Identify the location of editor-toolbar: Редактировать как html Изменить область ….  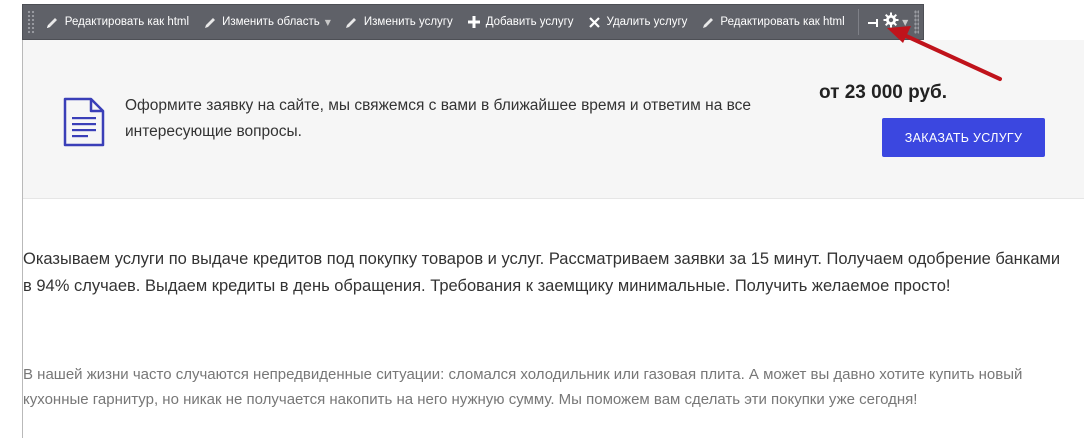
(473, 22).